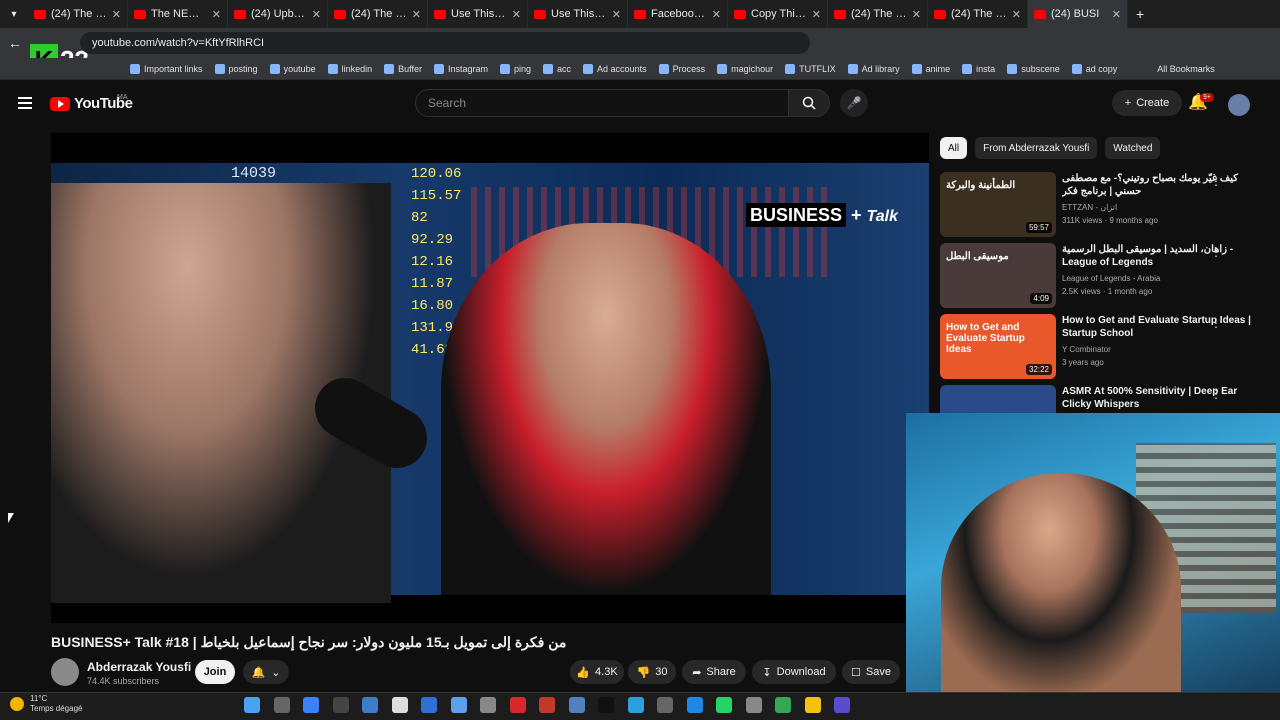  I want to click on browser-tab: The NEW BES ✕, so click(178, 14).